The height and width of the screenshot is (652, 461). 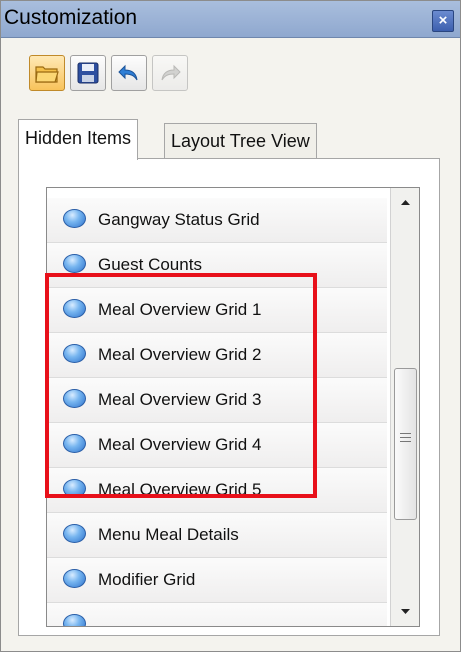 What do you see at coordinates (78, 139) in the screenshot?
I see `tab-hidden-items: Hidden Items` at bounding box center [78, 139].